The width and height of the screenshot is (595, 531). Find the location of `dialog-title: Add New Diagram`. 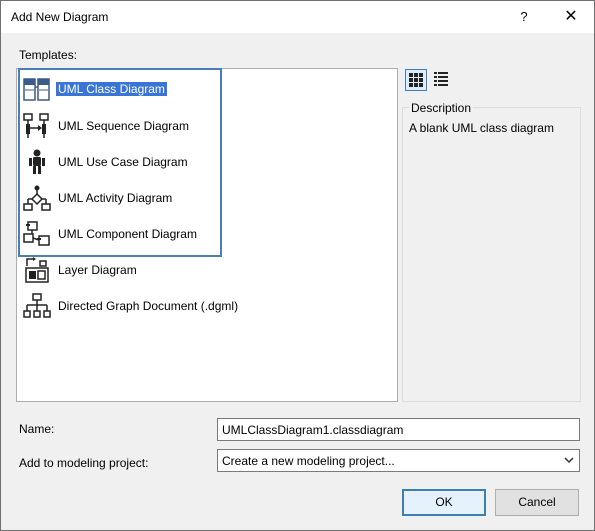

dialog-title: Add New Diagram is located at coordinates (60, 17).